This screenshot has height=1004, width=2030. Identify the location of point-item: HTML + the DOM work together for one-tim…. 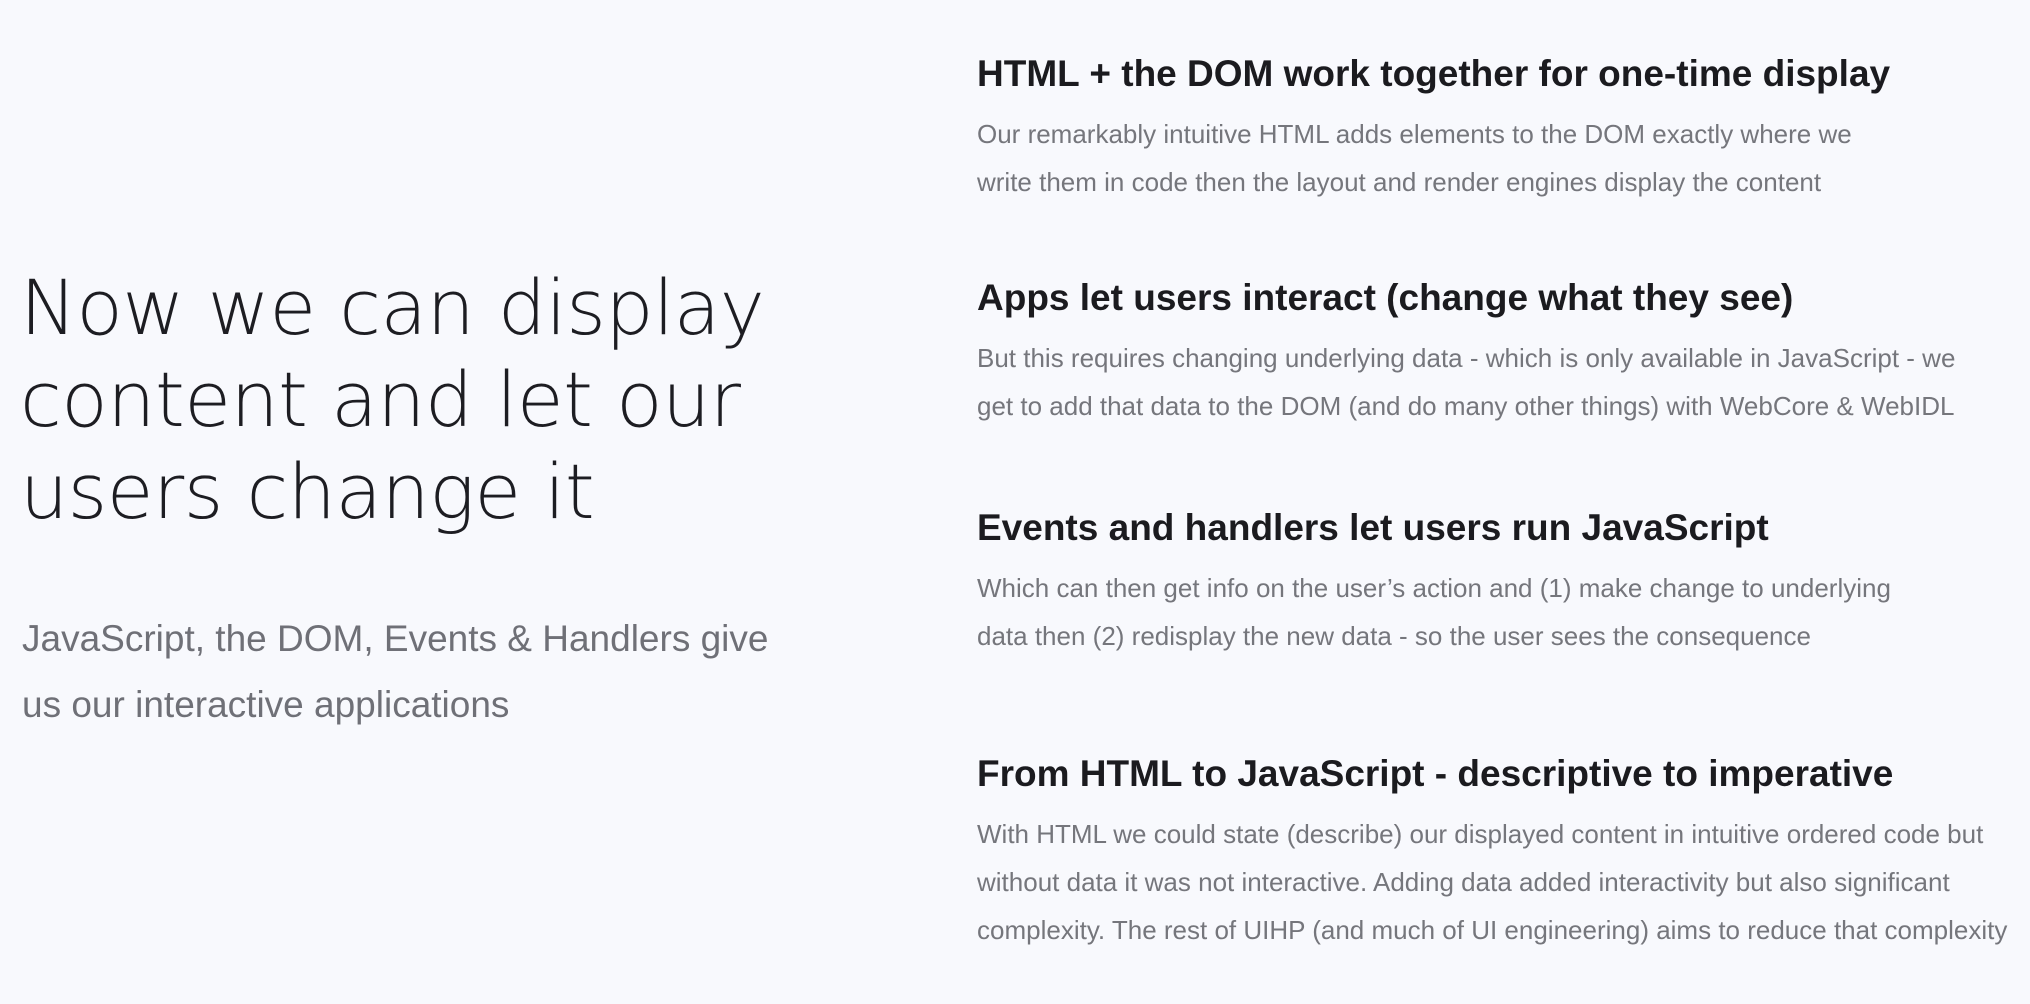
(1499, 129).